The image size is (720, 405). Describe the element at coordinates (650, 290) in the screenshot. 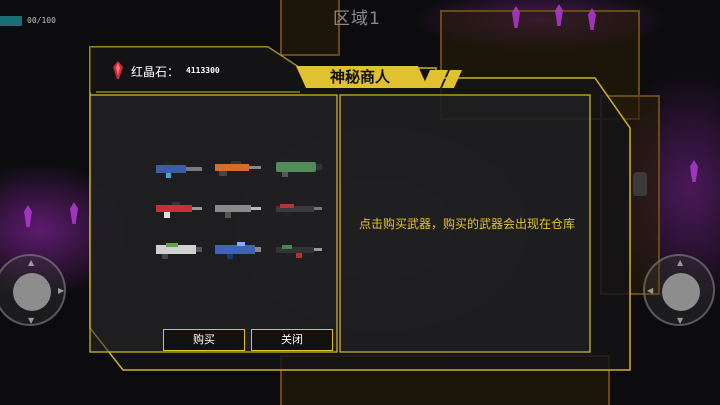

I see `arrow-left-icon: ◀` at that location.